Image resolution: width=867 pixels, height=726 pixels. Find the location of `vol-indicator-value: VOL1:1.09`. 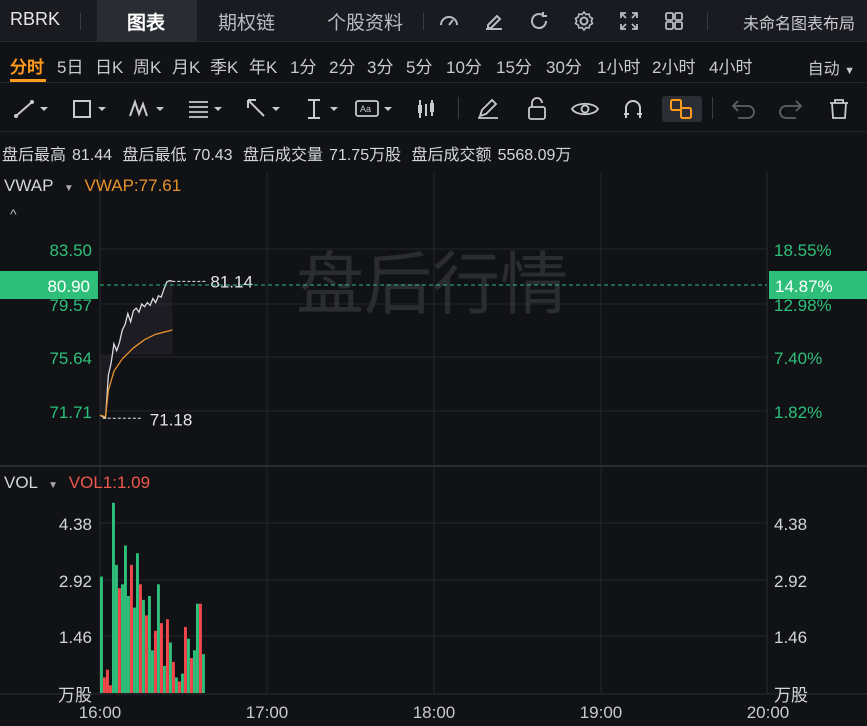

vol-indicator-value: VOL1:1.09 is located at coordinates (109, 482).